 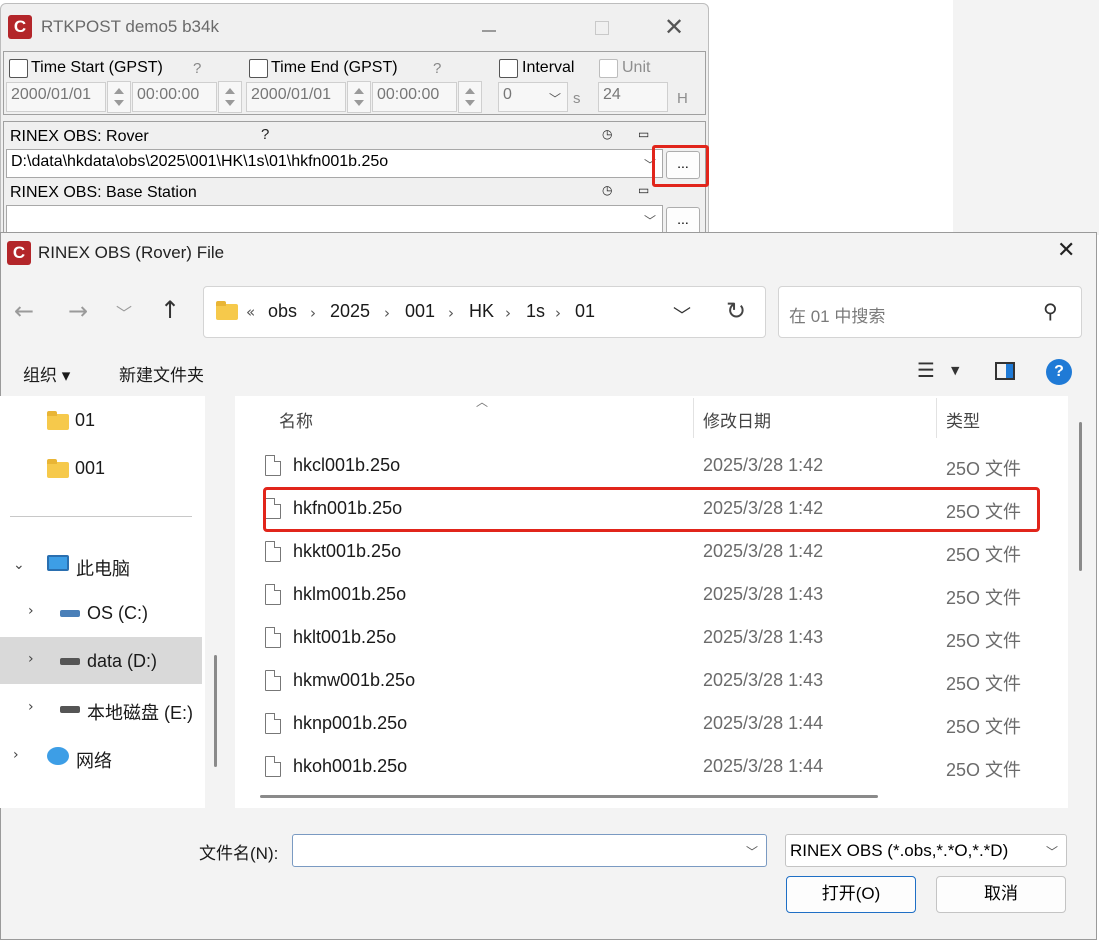 What do you see at coordinates (350, 723) in the screenshot?
I see `file-name: hknp001b.25o` at bounding box center [350, 723].